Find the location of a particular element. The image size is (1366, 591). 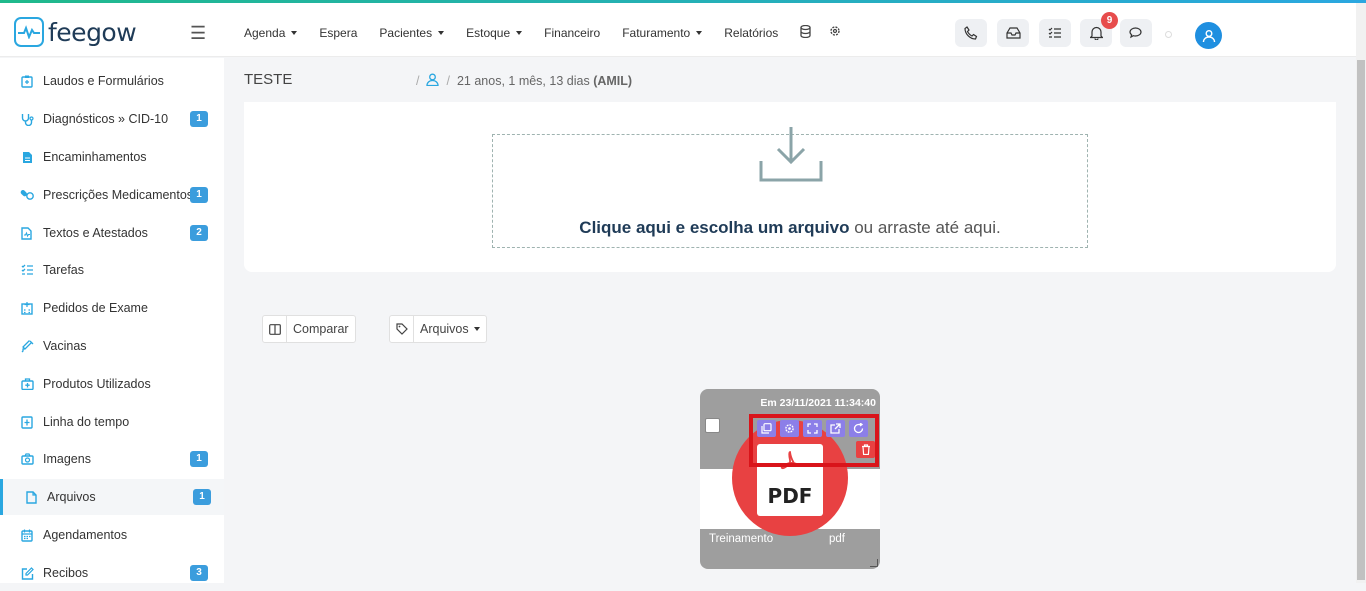

sidebar-item-encaminhamentos: Encaminhamentos is located at coordinates (112, 157).